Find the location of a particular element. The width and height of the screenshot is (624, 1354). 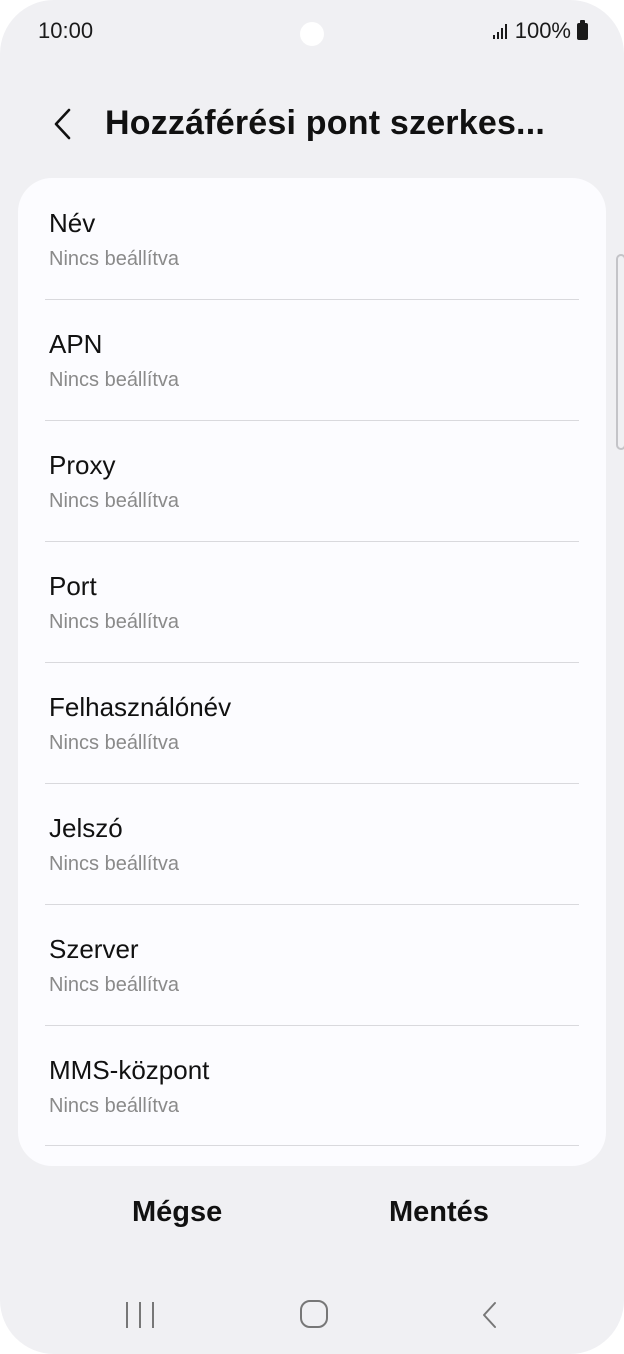

list-item-mmsc: MMS-központ Nincs beállítva is located at coordinates (312, 1085).